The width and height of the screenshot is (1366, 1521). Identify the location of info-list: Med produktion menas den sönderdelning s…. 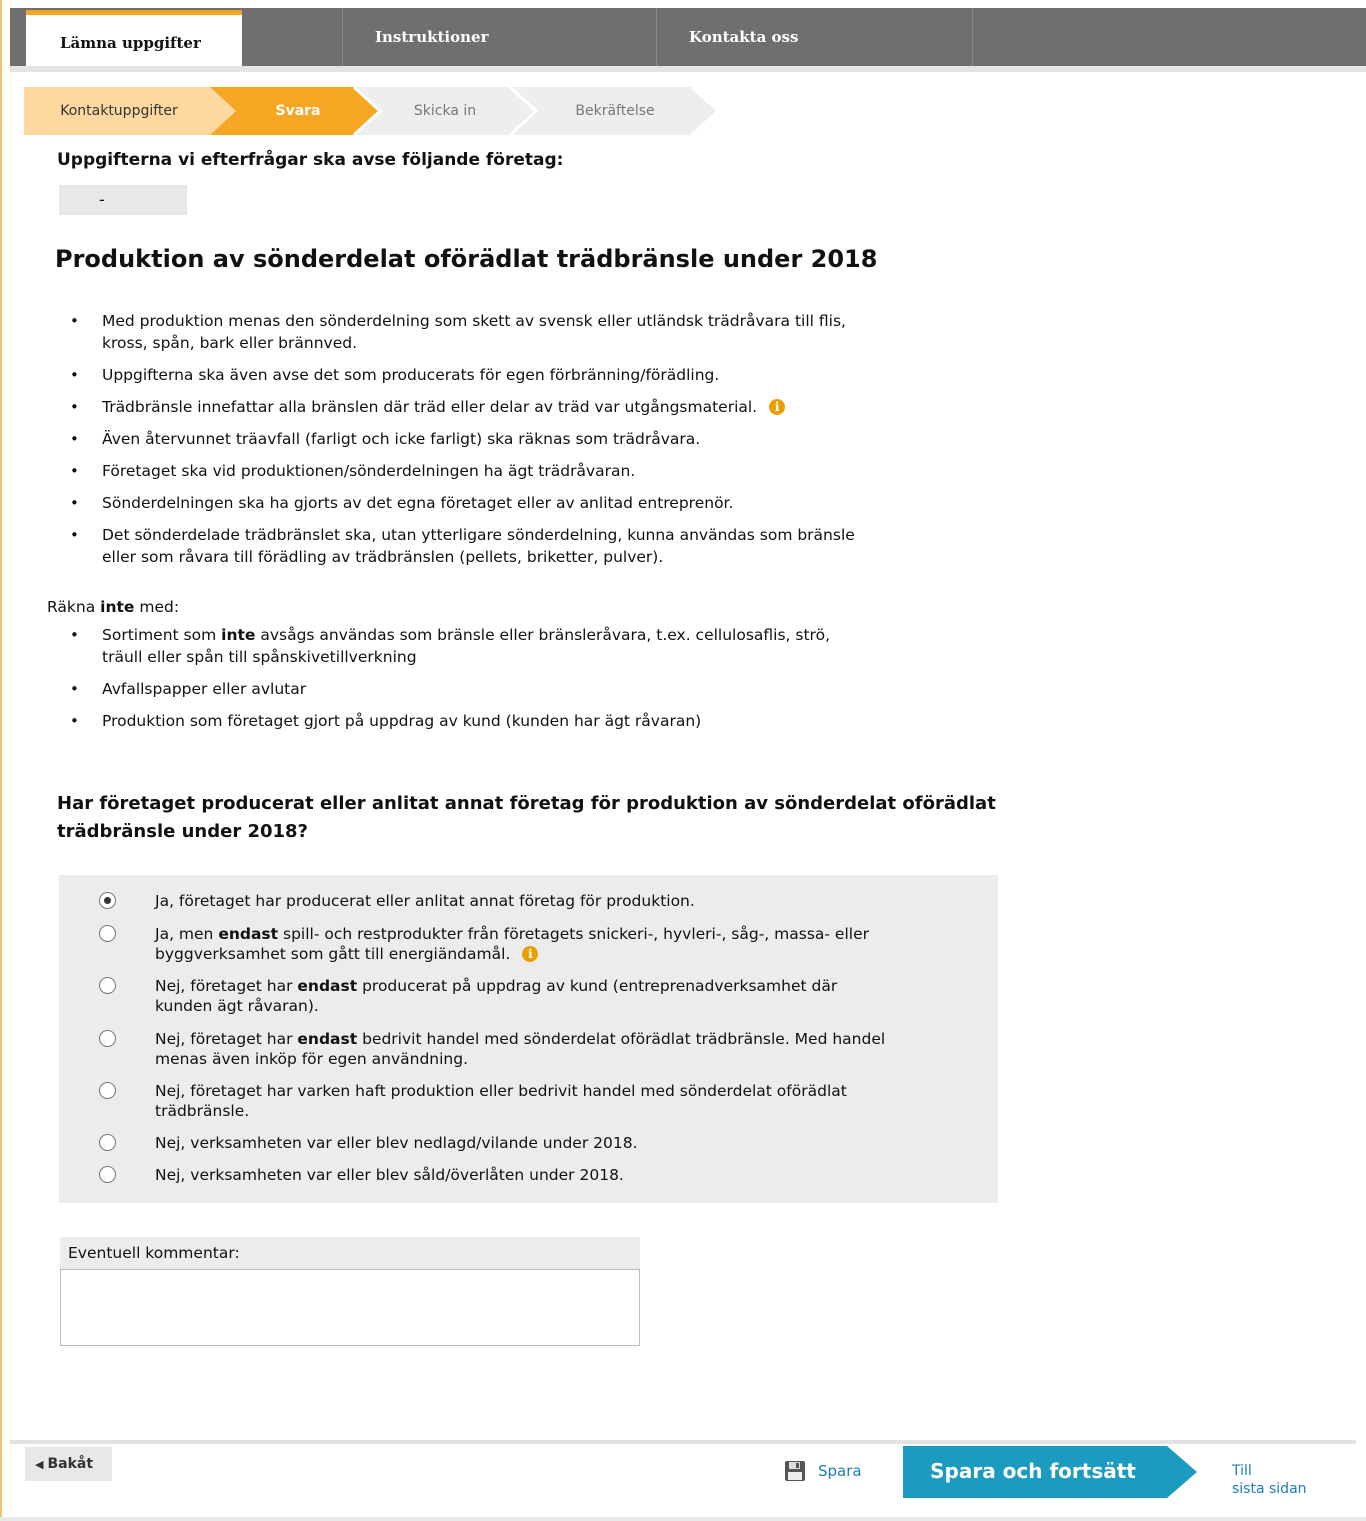
(520, 439).